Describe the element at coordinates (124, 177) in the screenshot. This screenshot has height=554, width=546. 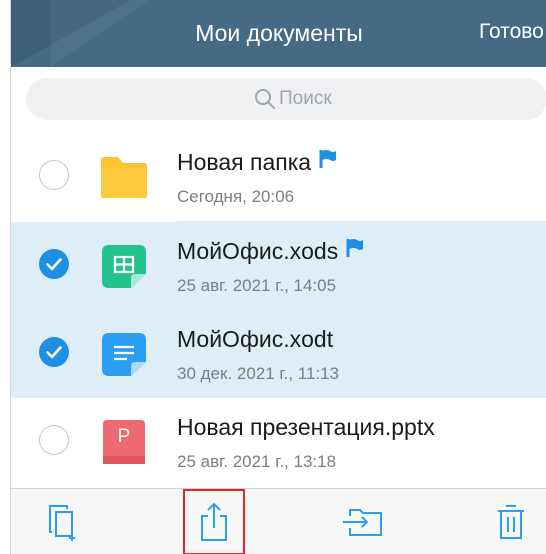
I see `folder-icon` at that location.